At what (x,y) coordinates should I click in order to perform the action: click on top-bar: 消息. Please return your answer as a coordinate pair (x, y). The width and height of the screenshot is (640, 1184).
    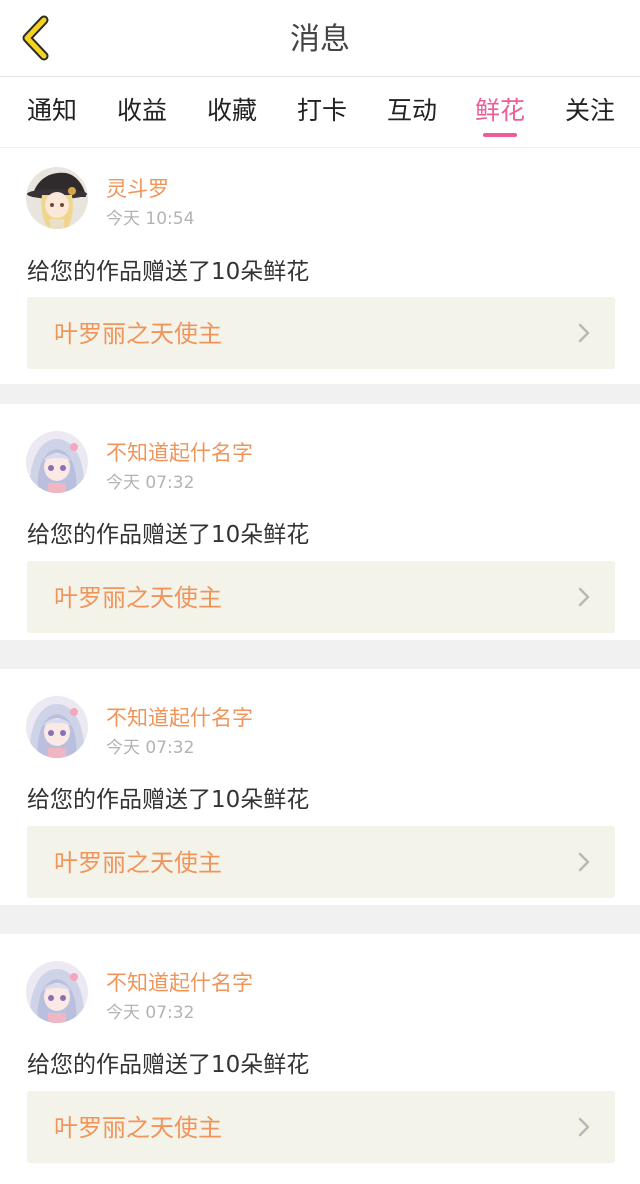
    Looking at the image, I should click on (320, 38).